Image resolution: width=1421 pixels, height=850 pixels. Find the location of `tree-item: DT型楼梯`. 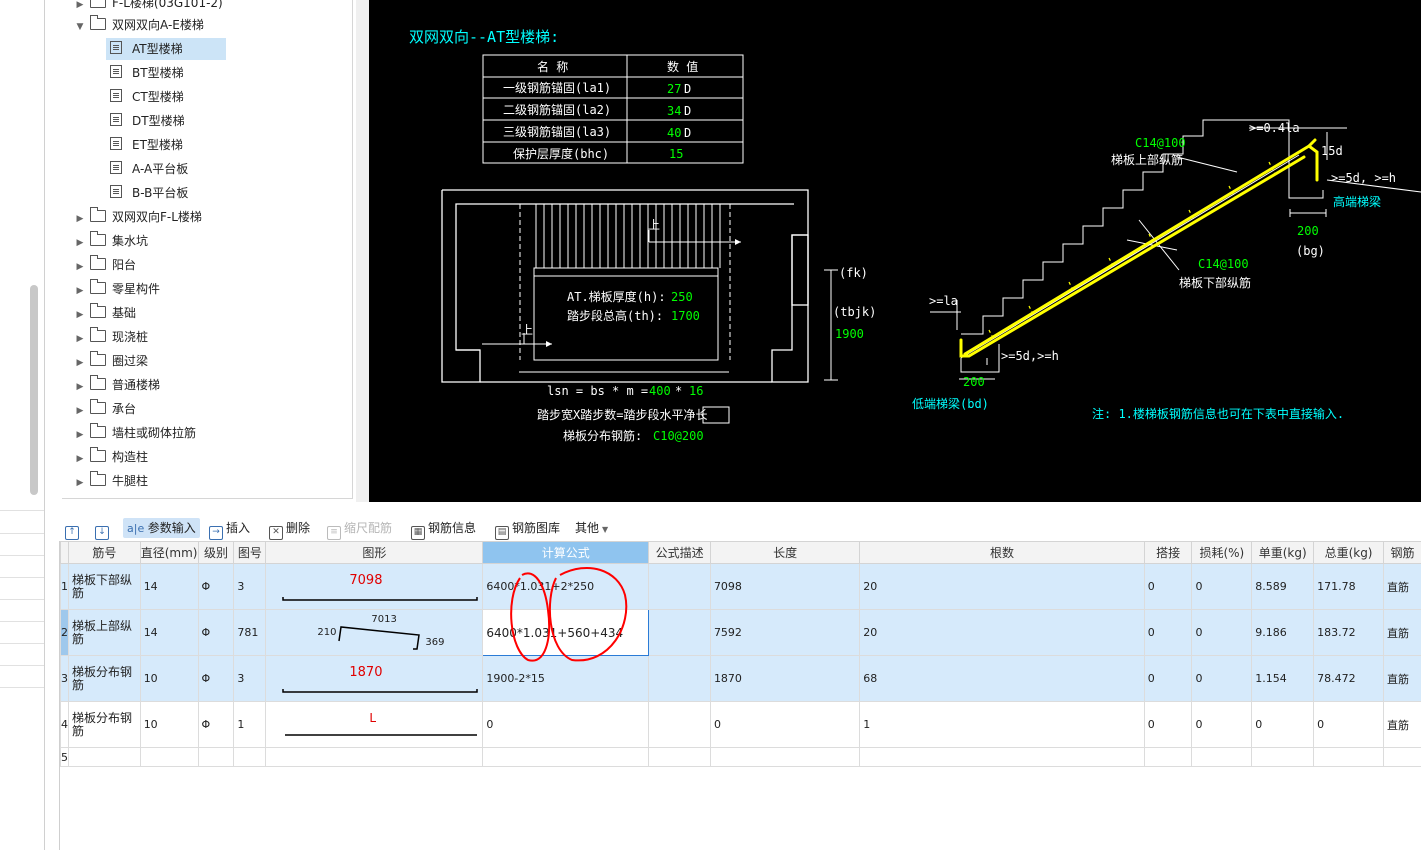

tree-item: DT型楼梯 is located at coordinates (147, 121).